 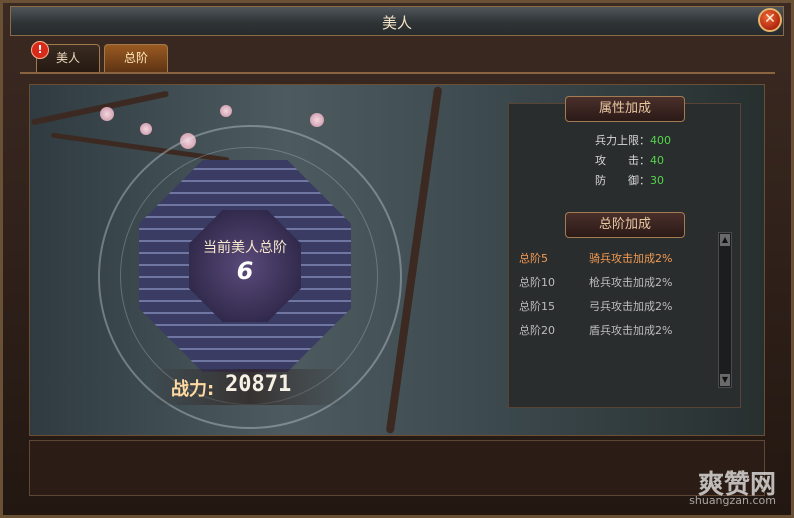 What do you see at coordinates (732, 500) in the screenshot?
I see `watermark-url: shuangzan.com` at bounding box center [732, 500].